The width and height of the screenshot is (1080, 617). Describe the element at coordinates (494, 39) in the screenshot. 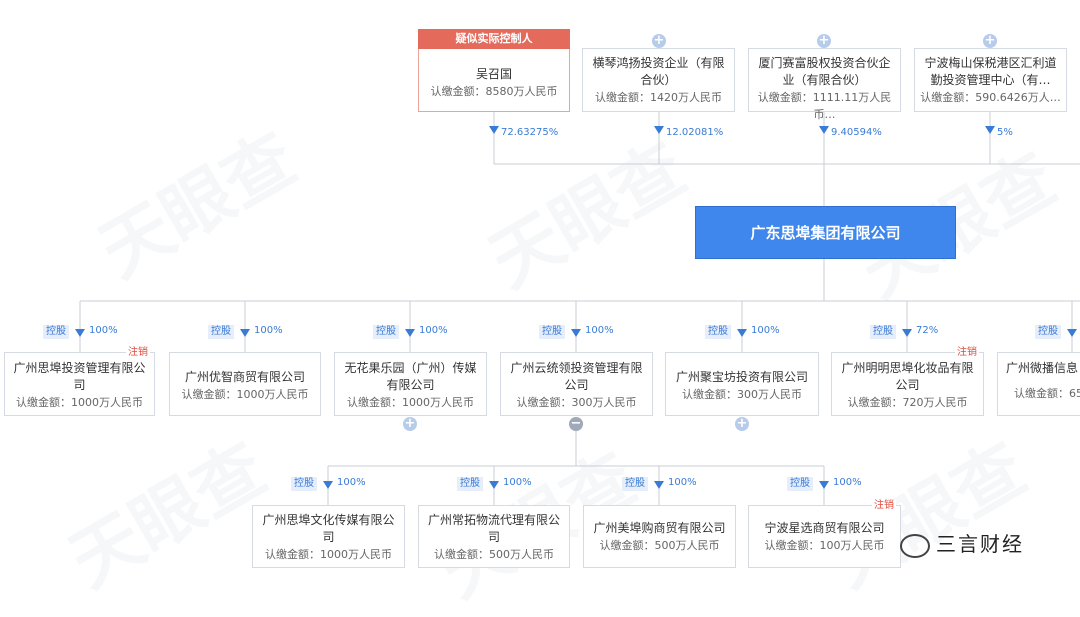

I see `controller-tag: 疑似实际控制人` at that location.